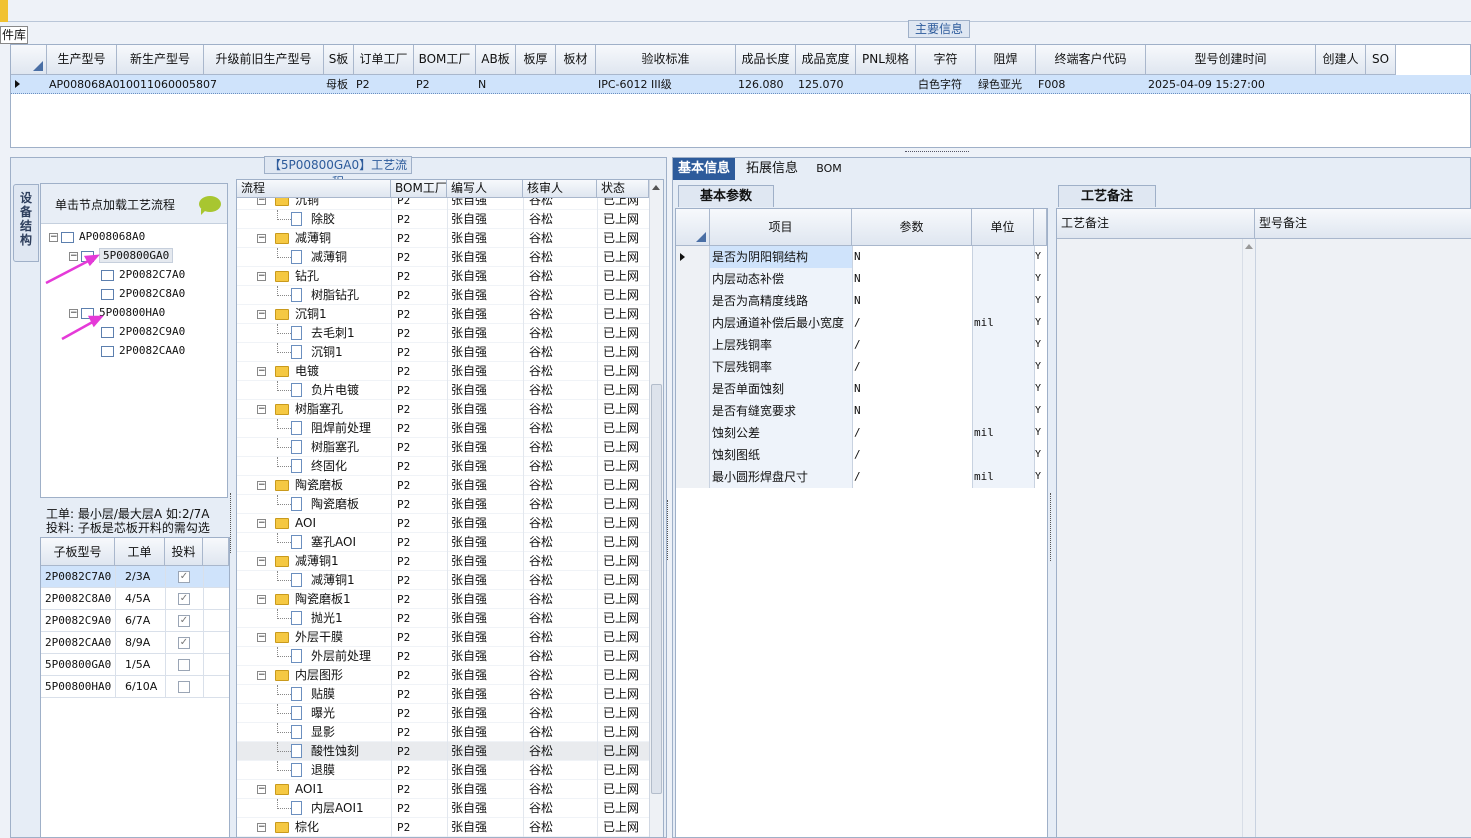 This screenshot has width=1471, height=838. I want to click on right-tab: 基本信息, so click(704, 169).